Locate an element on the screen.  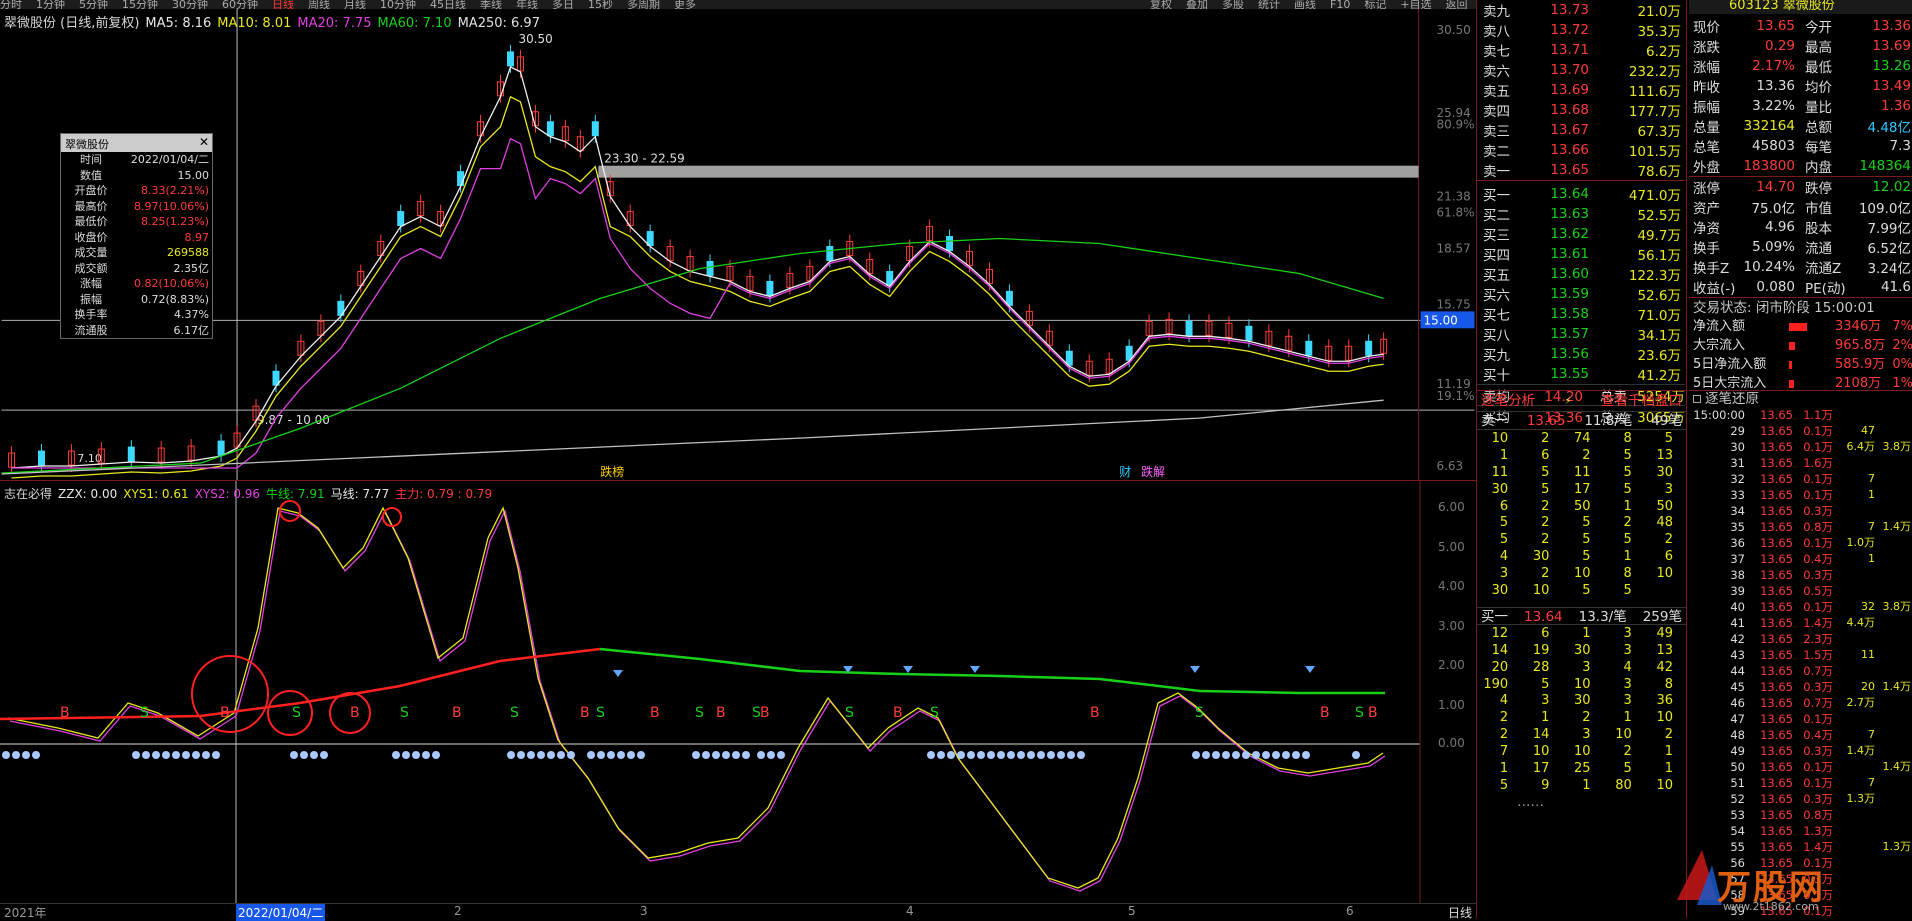
period-tab: 1分钟 is located at coordinates (50, 4).